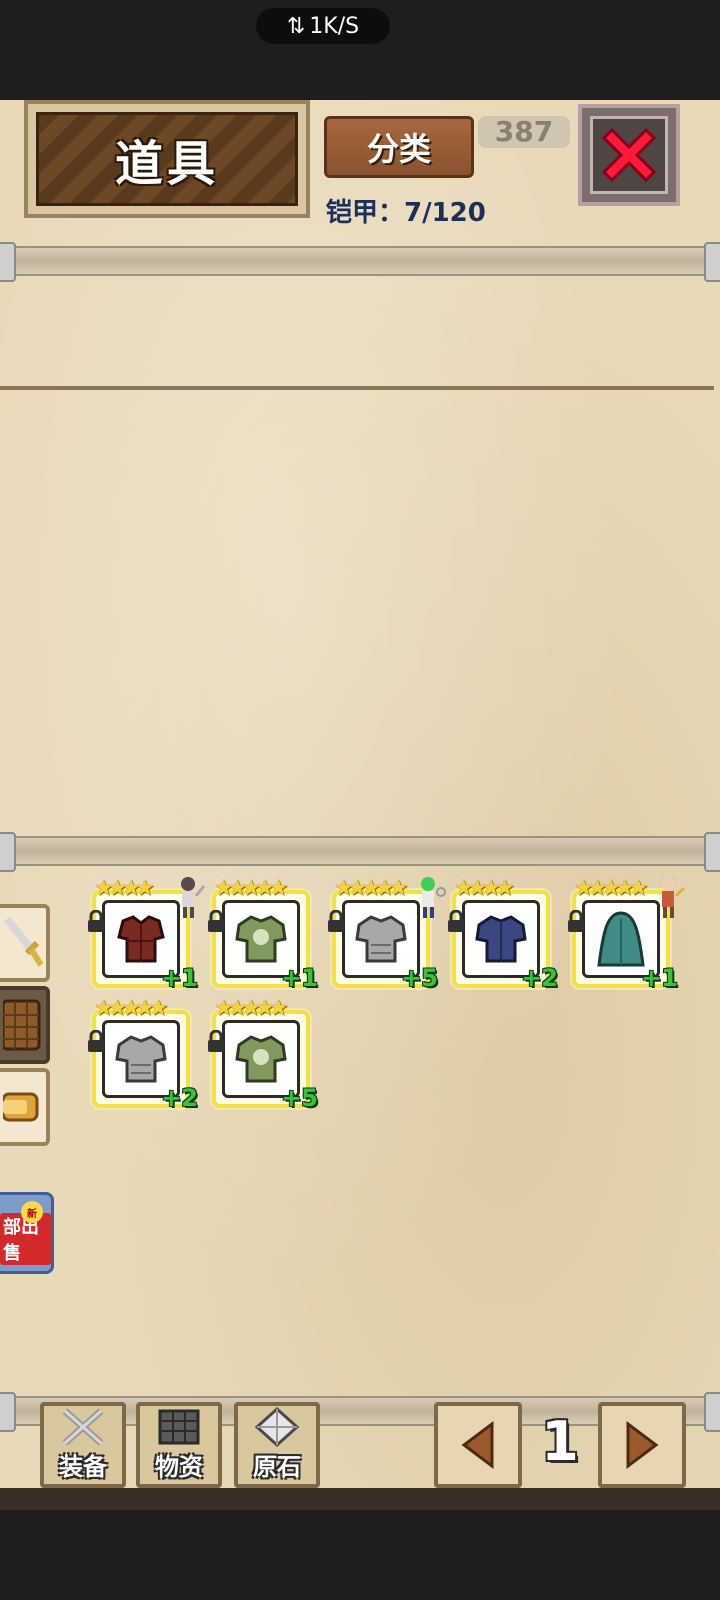  I want to click on arrow-left-icon, so click(477, 1445).